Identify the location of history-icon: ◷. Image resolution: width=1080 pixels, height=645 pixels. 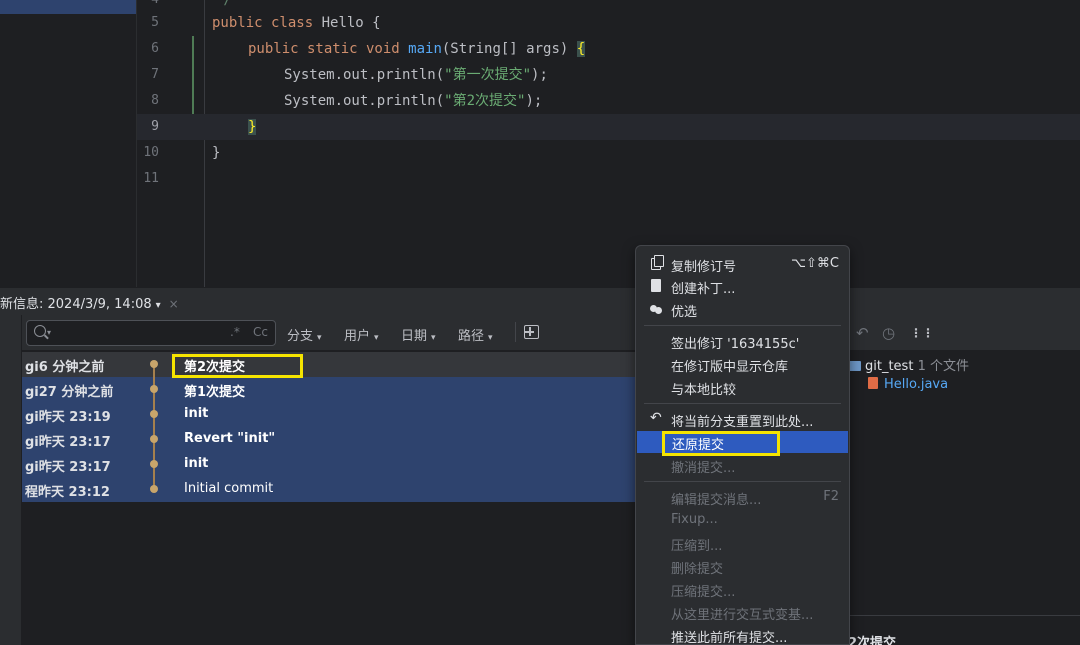
(888, 333).